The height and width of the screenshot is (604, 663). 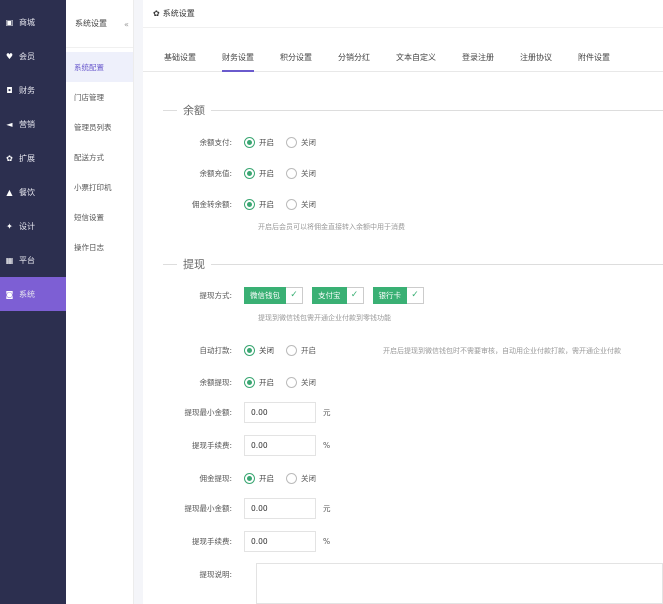 What do you see at coordinates (403, 110) in the screenshot?
I see `section-balance: 余额` at bounding box center [403, 110].